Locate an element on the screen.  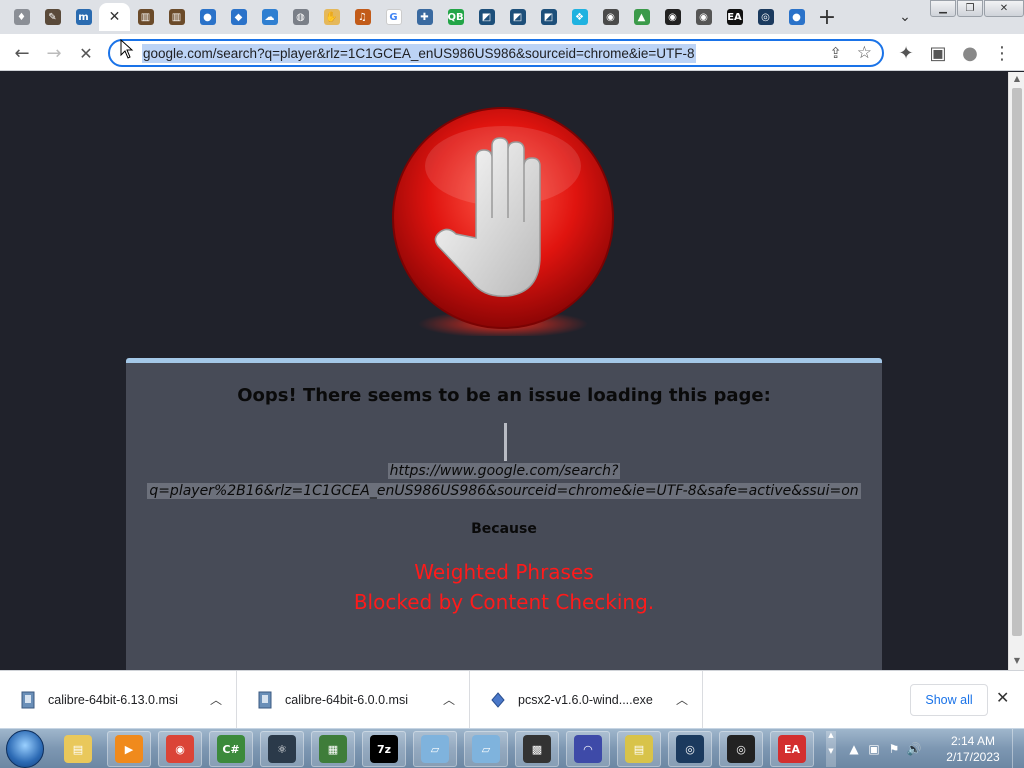
7zip-icon: 7z is located at coordinates (384, 749).